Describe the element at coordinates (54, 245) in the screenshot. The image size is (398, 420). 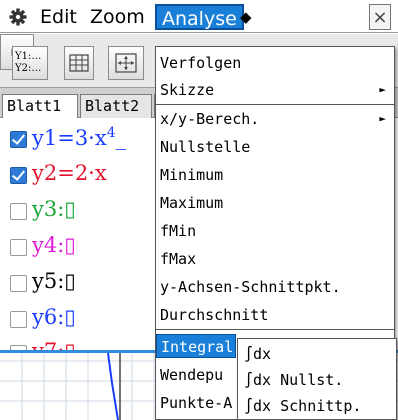
I see `function-label: y4:▯` at that location.